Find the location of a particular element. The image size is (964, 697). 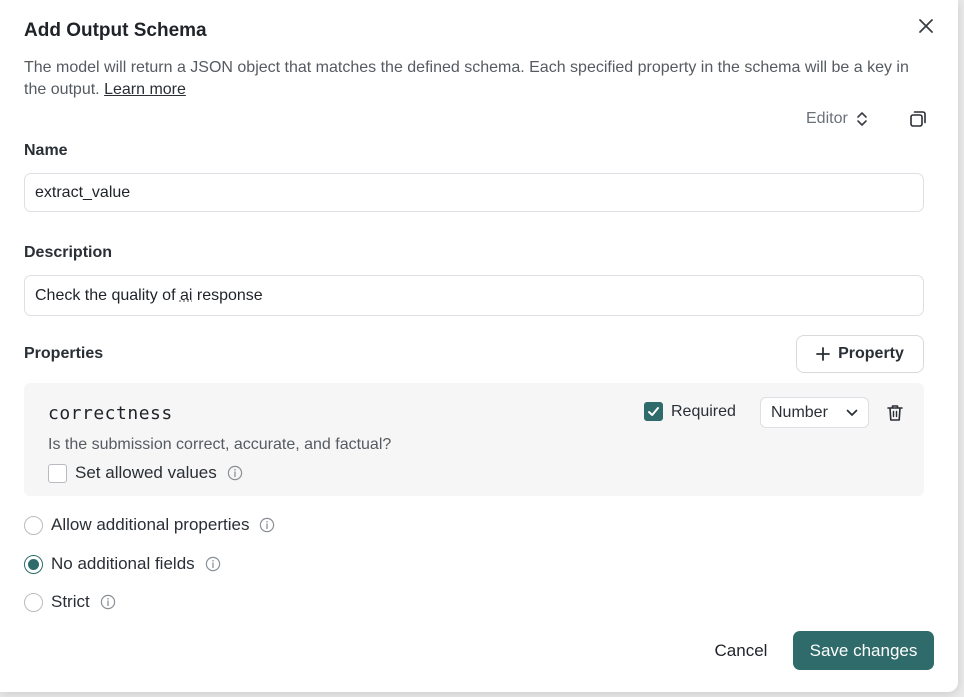

copy-button is located at coordinates (918, 119).